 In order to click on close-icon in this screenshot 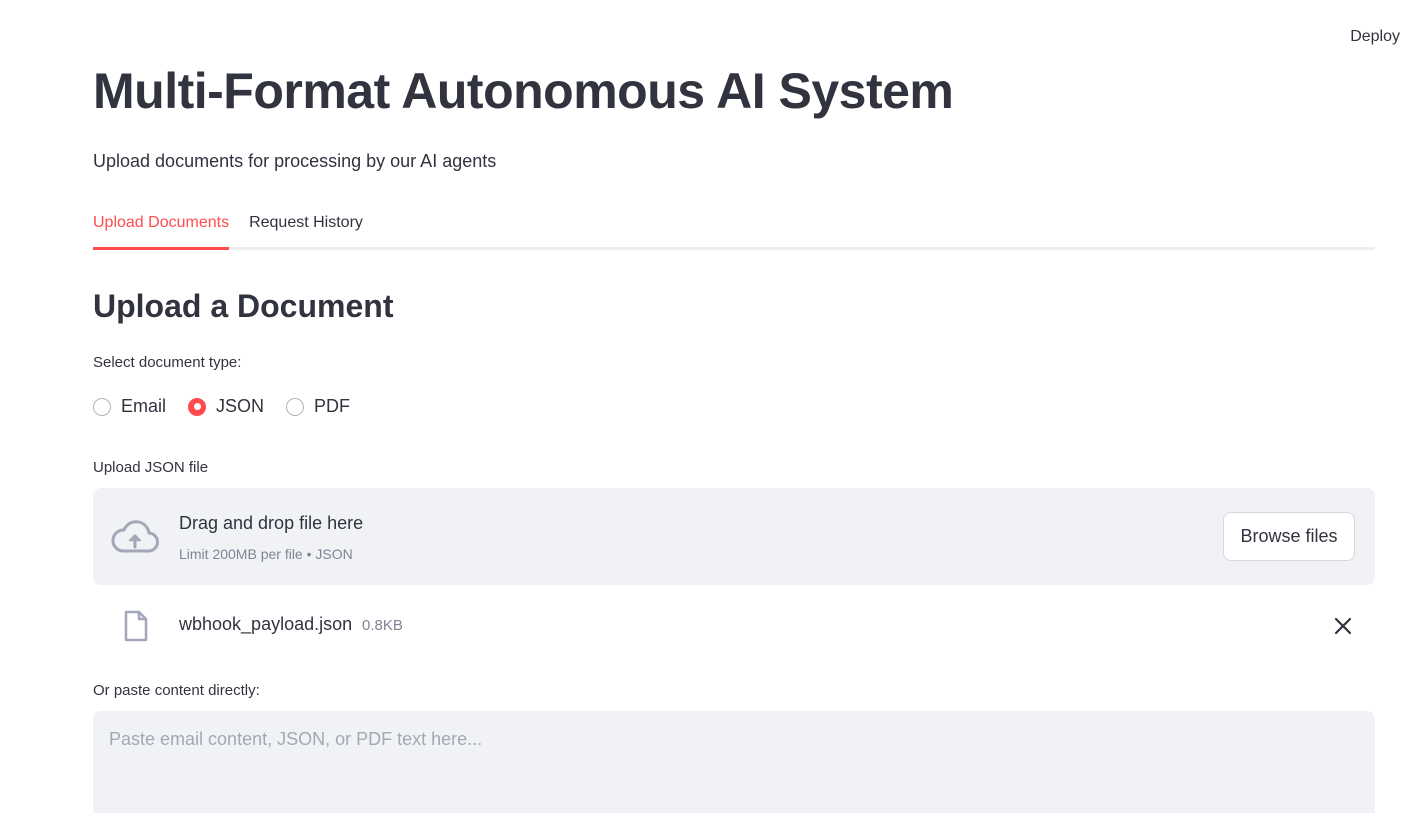, I will do `click(1343, 626)`.